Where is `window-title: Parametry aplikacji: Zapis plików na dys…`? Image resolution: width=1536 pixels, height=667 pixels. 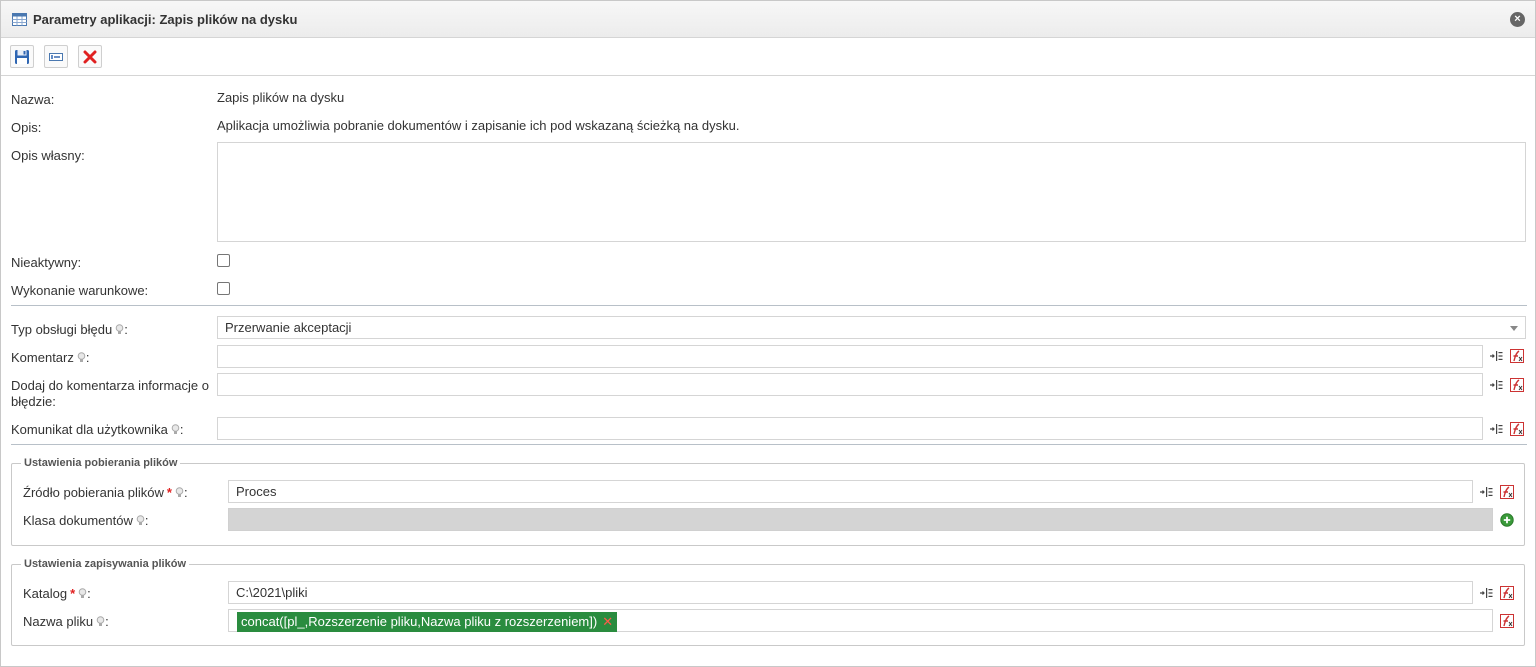 window-title: Parametry aplikacji: Zapis plików na dys… is located at coordinates (165, 19).